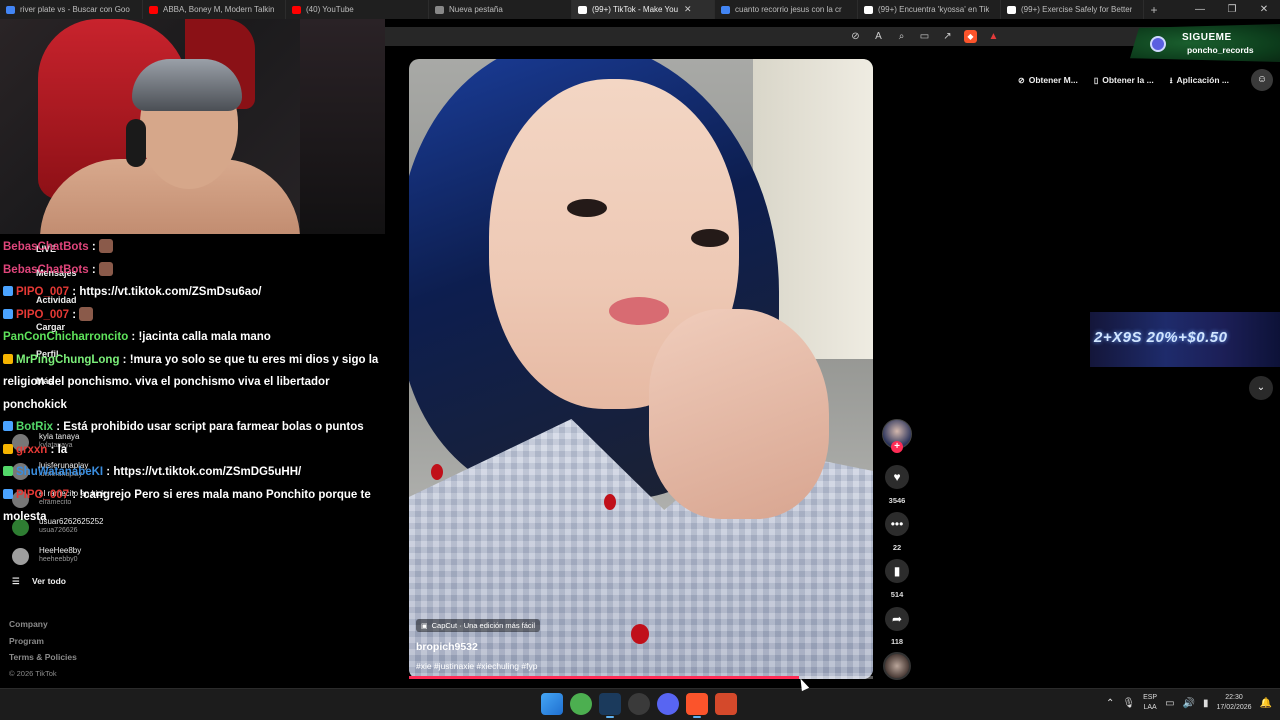 This screenshot has height=720, width=1280. I want to click on music-disc-icon, so click(897, 666).